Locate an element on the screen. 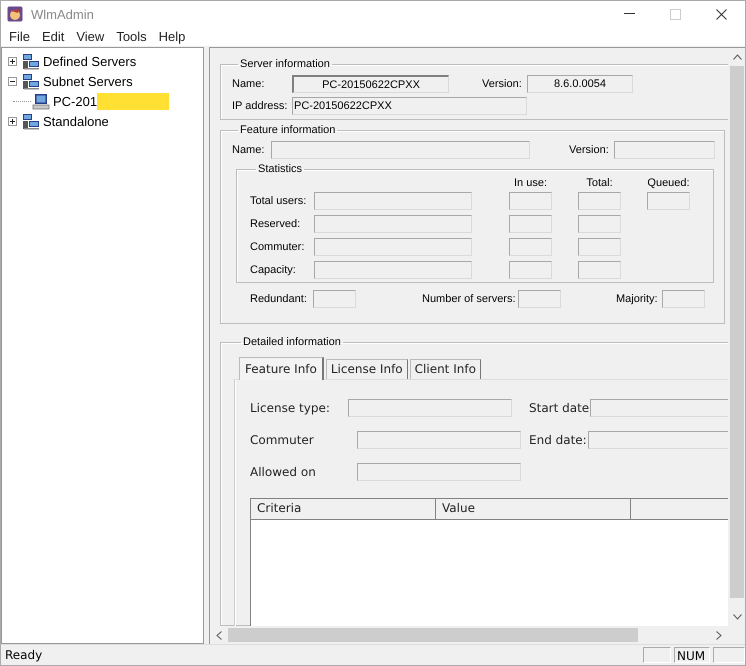  group-title: Server information is located at coordinates (285, 64).